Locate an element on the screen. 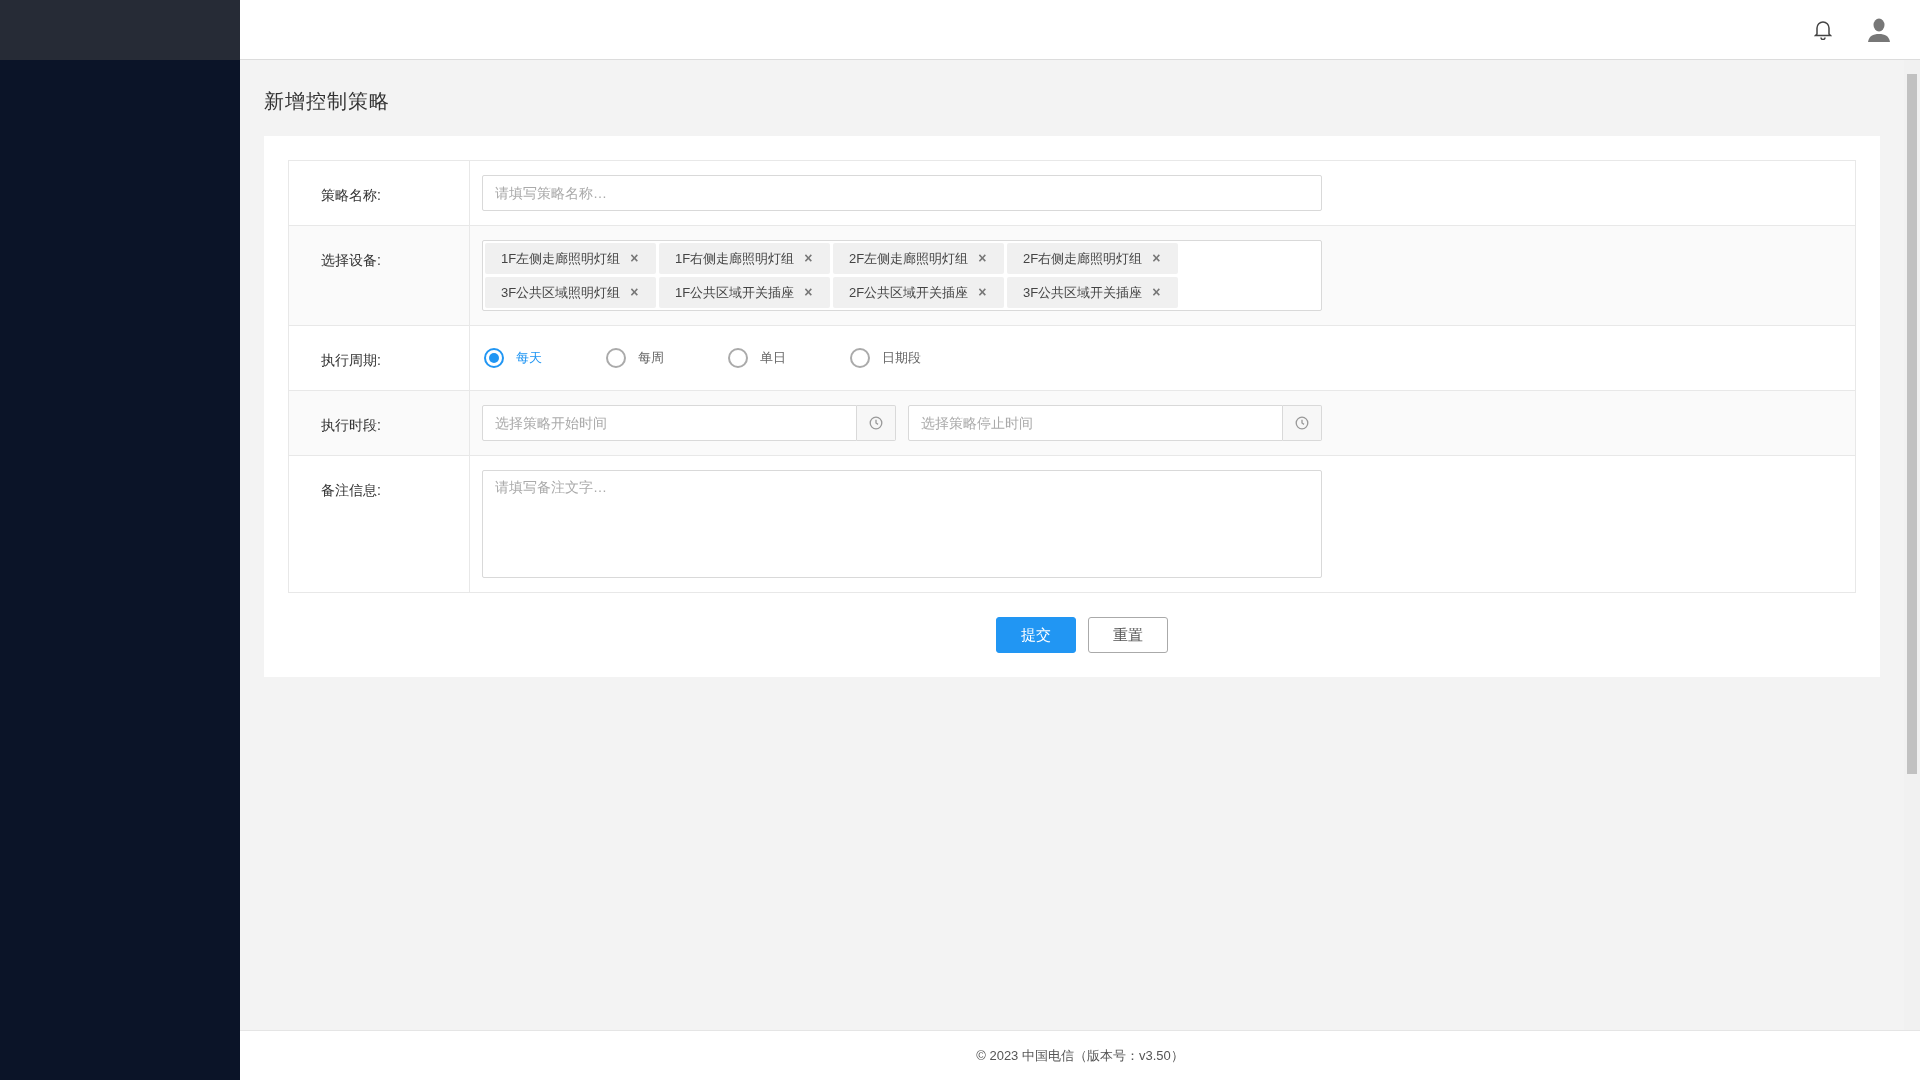  device-select: 1F左侧走廊照明灯组 × 1F右侧走廊照明灯组 × 2F左侧走廊照明灯组 × 2F右侧走廊照明灯组 × 3F公共区域照明灯组 × 1F公共区域开关插座 × 2F公共区域开关插座 × 3F公共区域开关插座 × is located at coordinates (902, 275).